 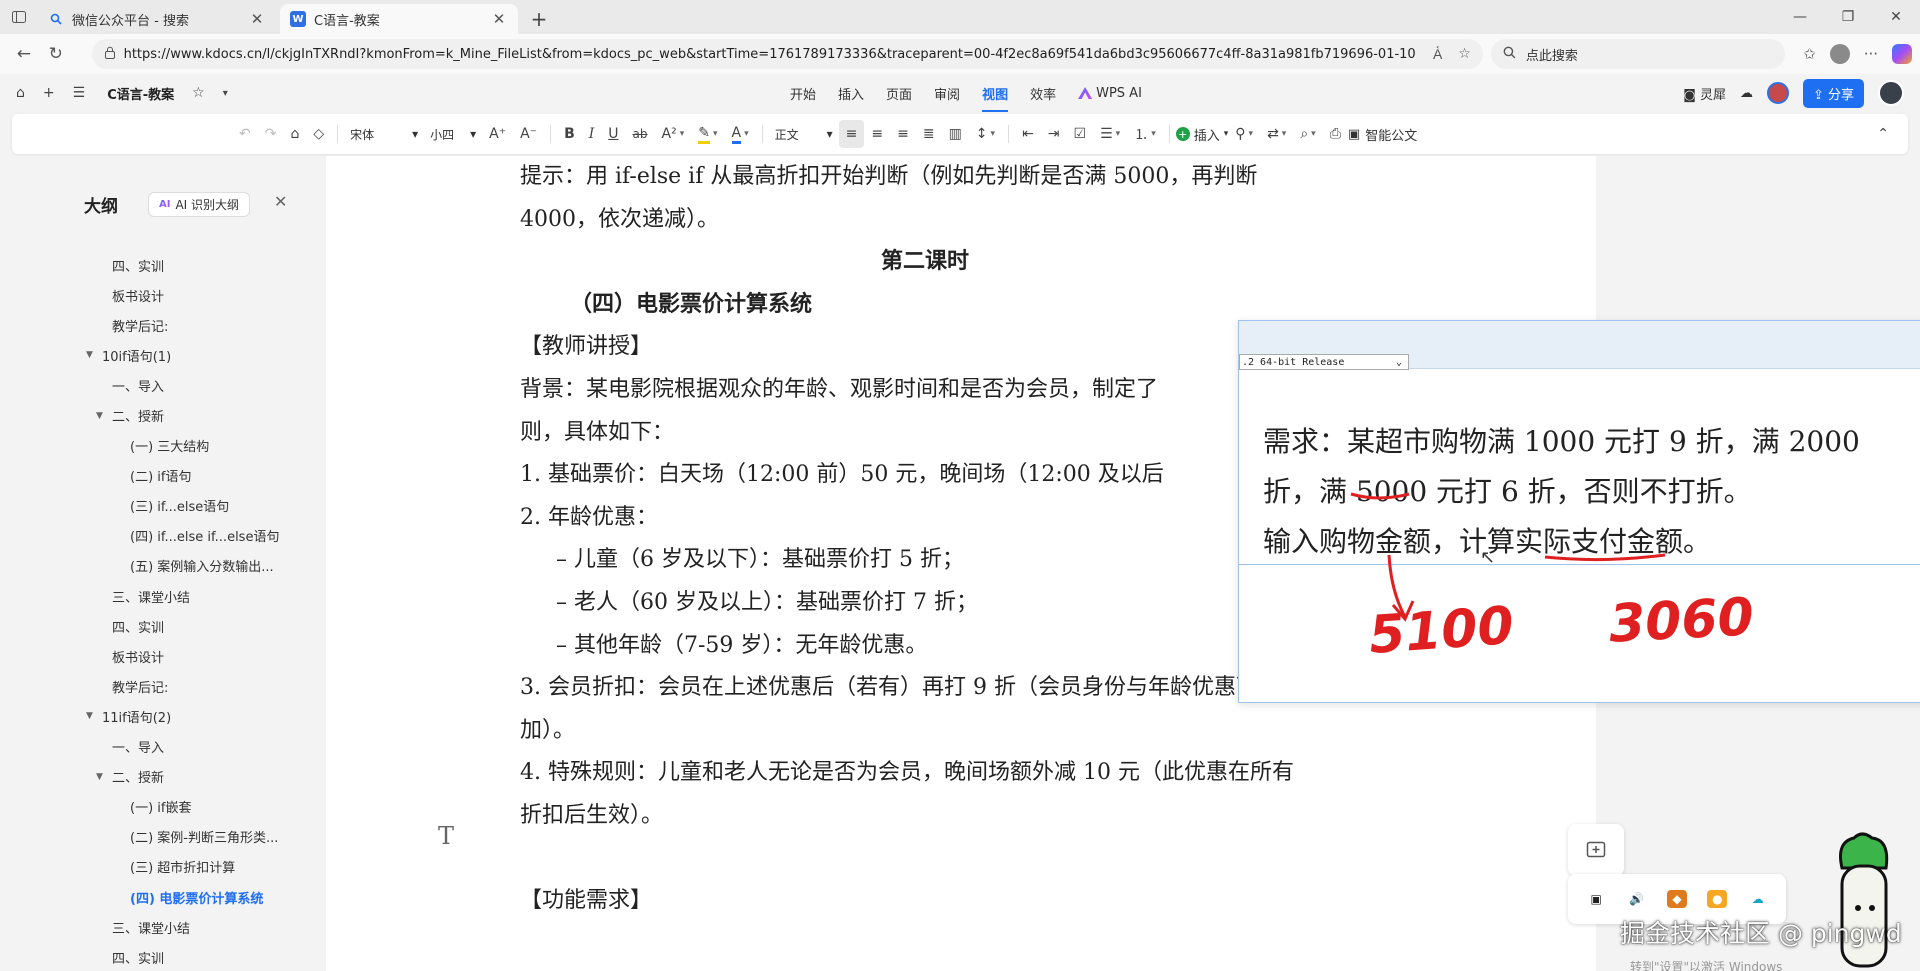 What do you see at coordinates (592, 134) in the screenshot?
I see `italic-icon: I` at bounding box center [592, 134].